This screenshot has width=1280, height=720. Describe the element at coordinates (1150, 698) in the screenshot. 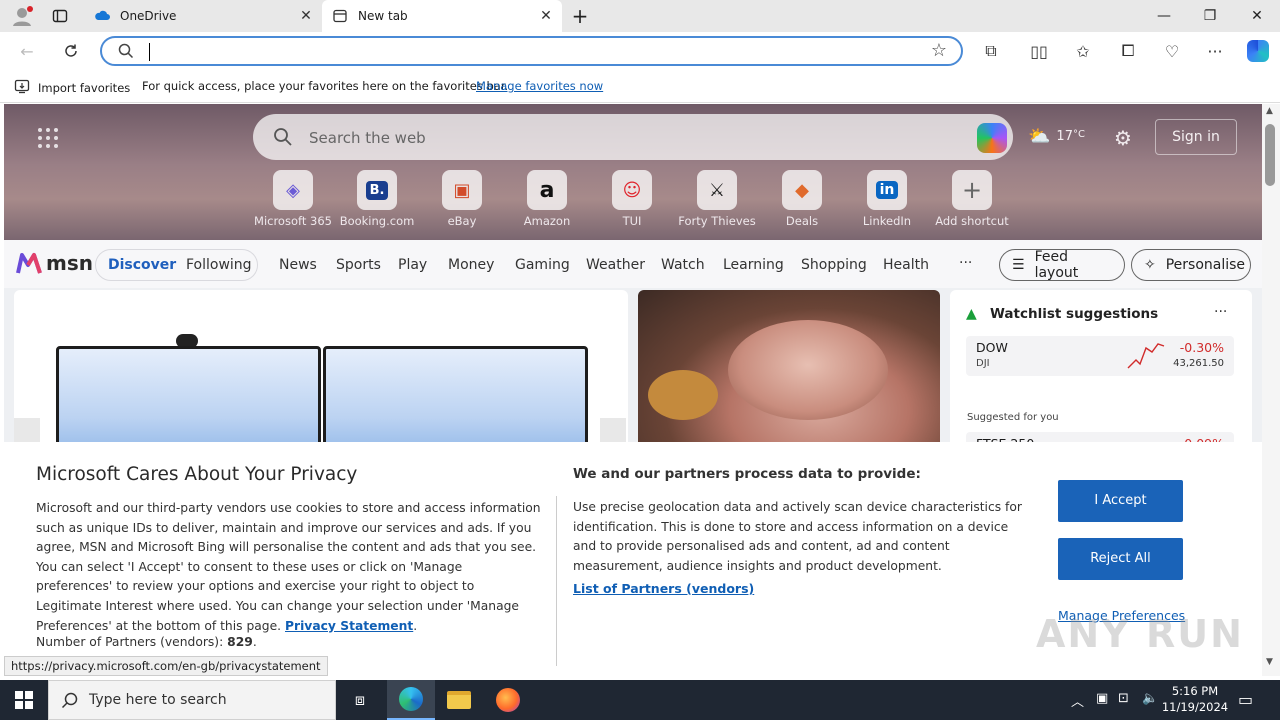

I see `volume-icon: 🔈` at that location.